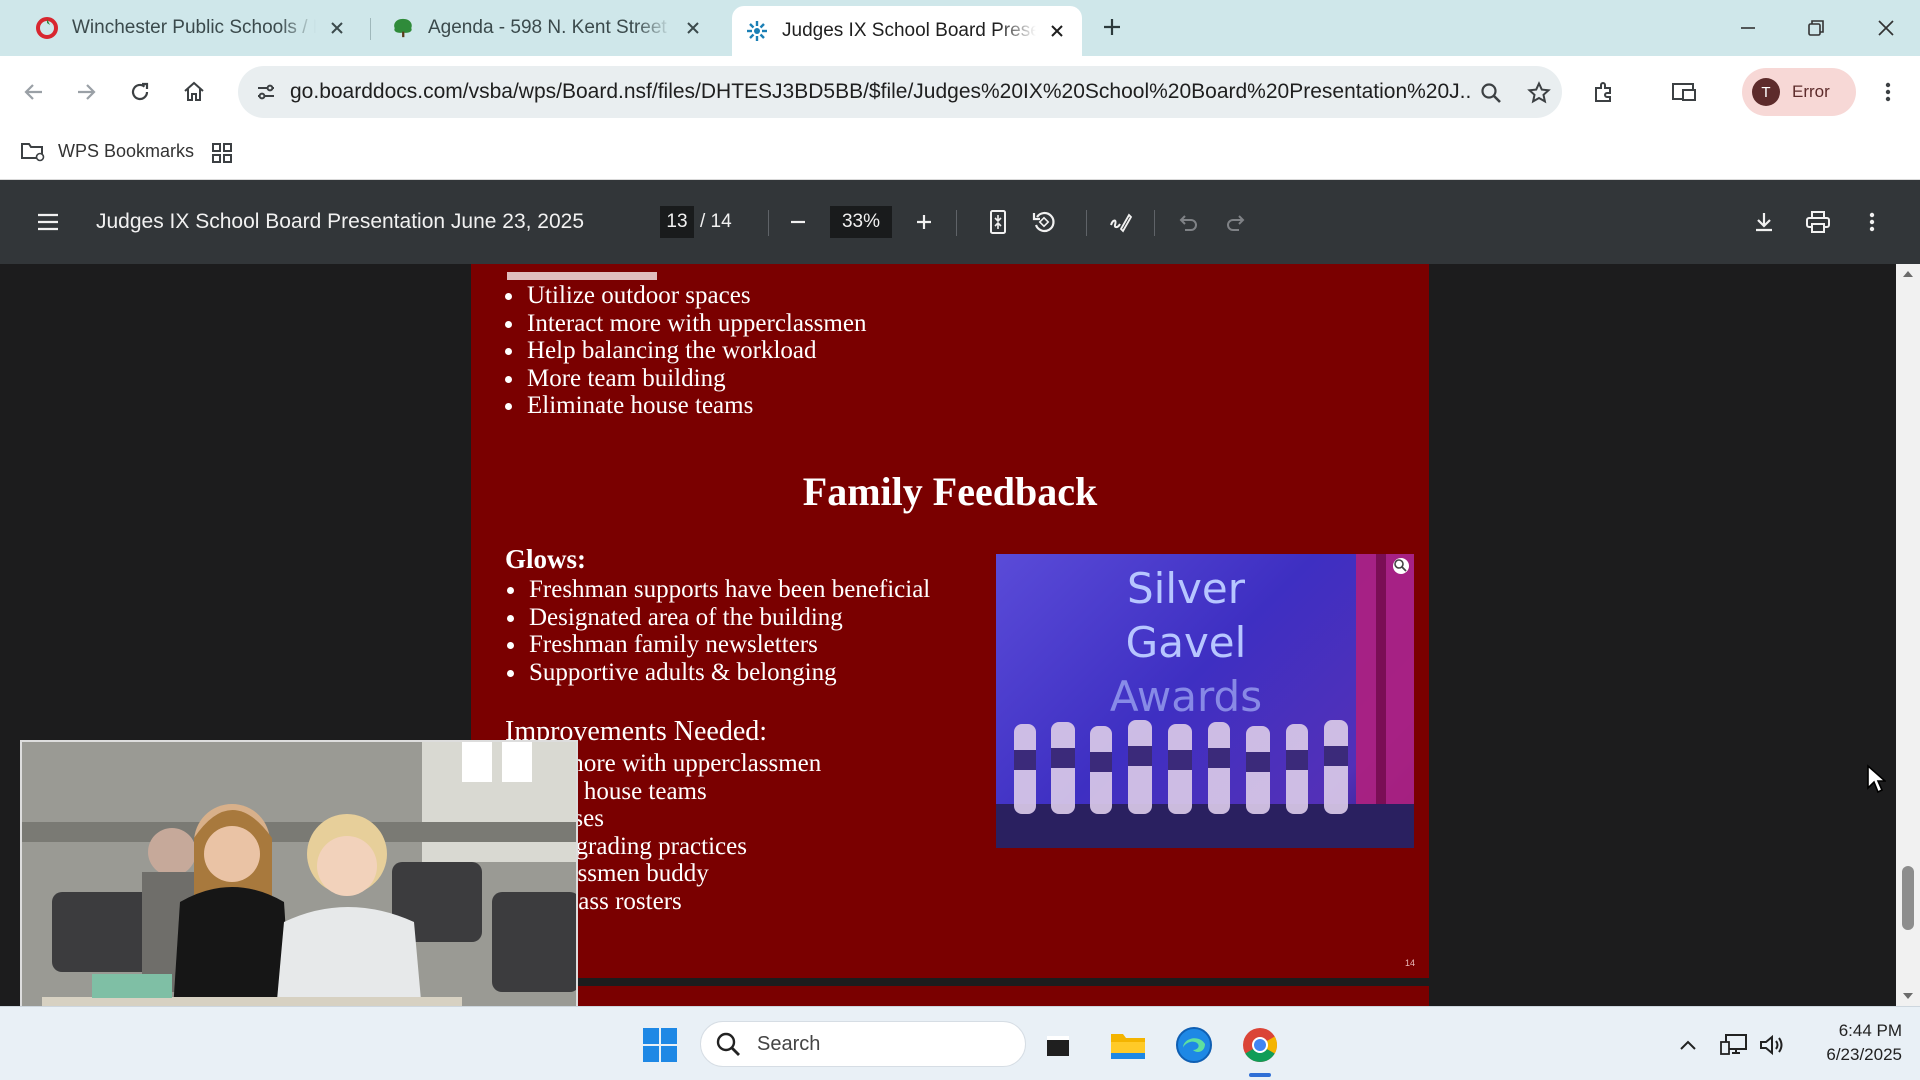  I want to click on bullet-item: More team building, so click(684, 379).